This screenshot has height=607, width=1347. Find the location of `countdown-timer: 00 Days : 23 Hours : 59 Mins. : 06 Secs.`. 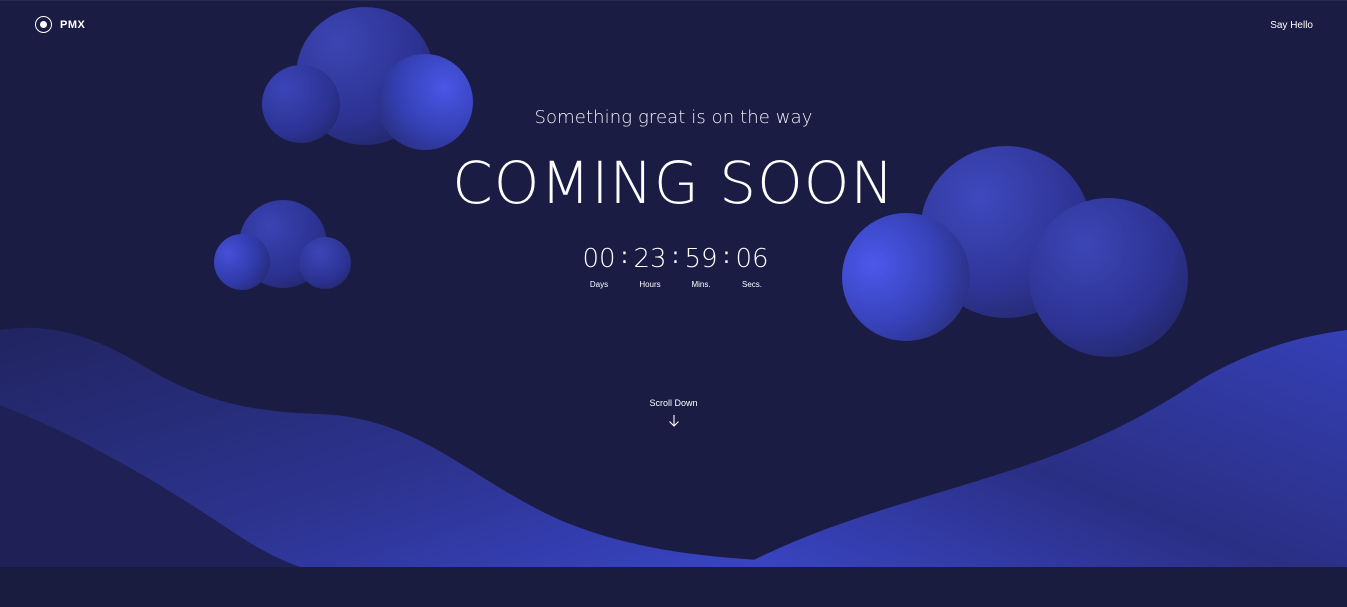

countdown-timer: 00 Days : 23 Hours : 59 Mins. : 06 Secs. is located at coordinates (675, 266).